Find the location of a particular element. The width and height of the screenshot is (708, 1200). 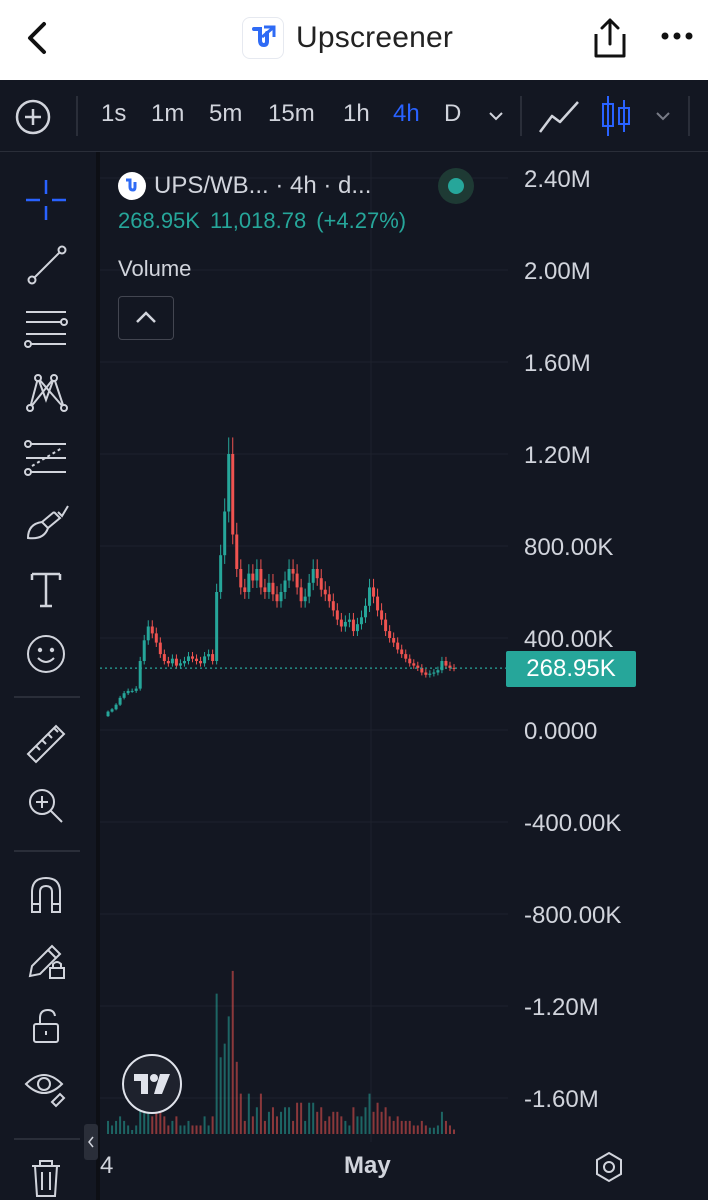

market-status is located at coordinates (456, 186).